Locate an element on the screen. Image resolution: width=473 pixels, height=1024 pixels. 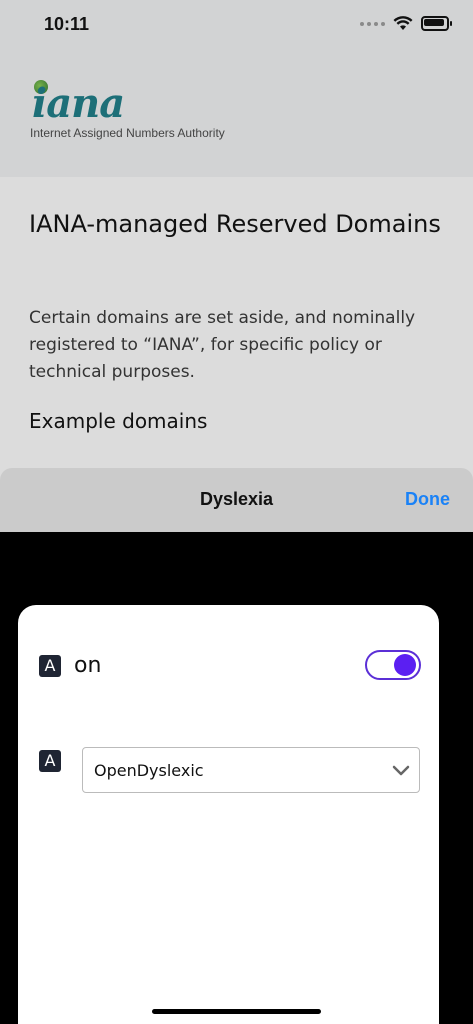
toggle-knob is located at coordinates (405, 665).